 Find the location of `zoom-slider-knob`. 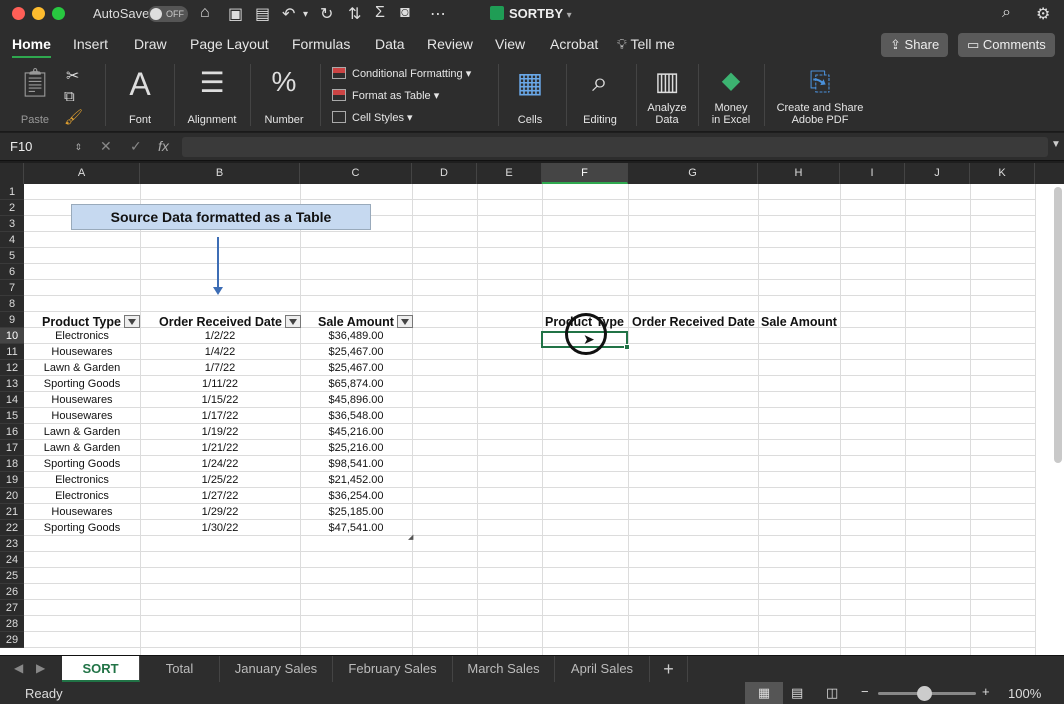

zoom-slider-knob is located at coordinates (924, 693).